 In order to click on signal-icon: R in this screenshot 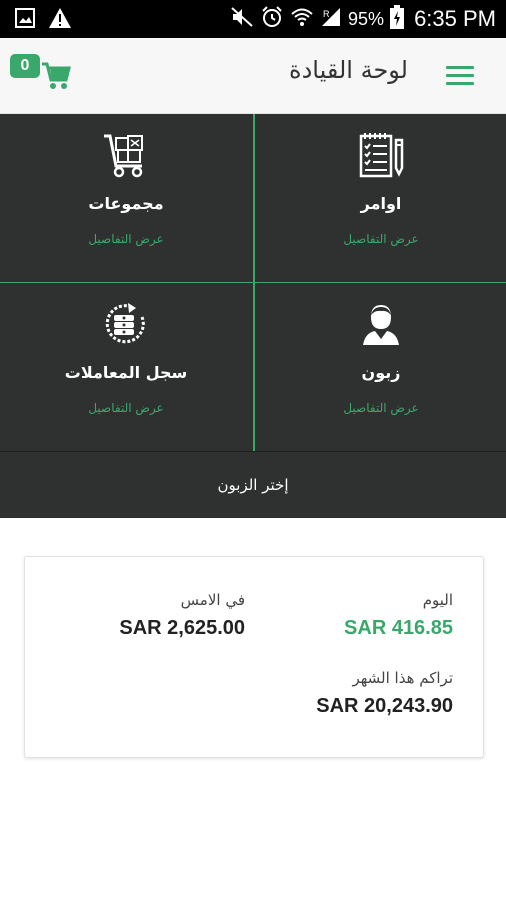, I will do `click(331, 19)`.